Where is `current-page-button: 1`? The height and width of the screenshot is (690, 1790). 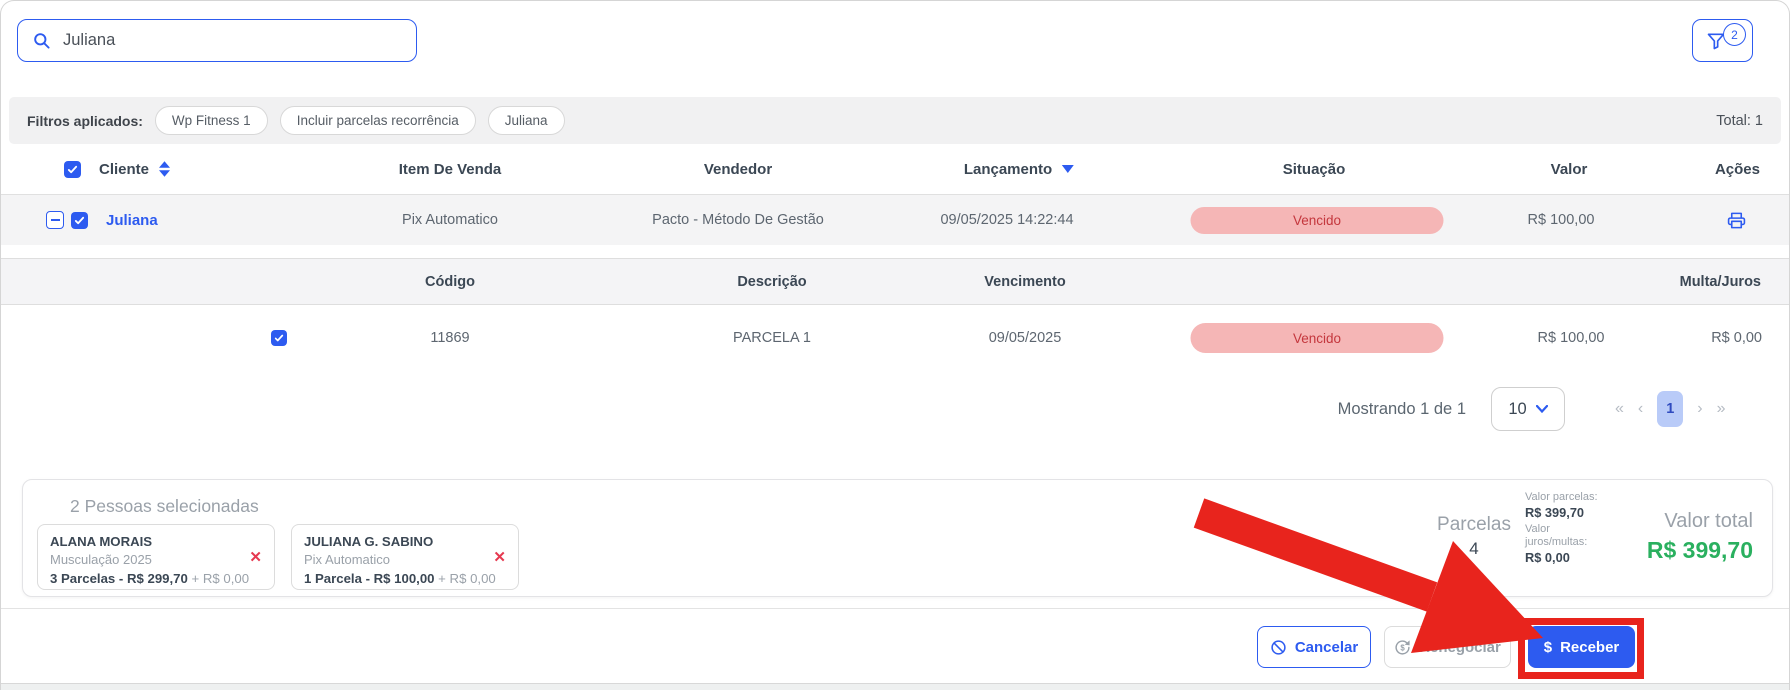 current-page-button: 1 is located at coordinates (1670, 409).